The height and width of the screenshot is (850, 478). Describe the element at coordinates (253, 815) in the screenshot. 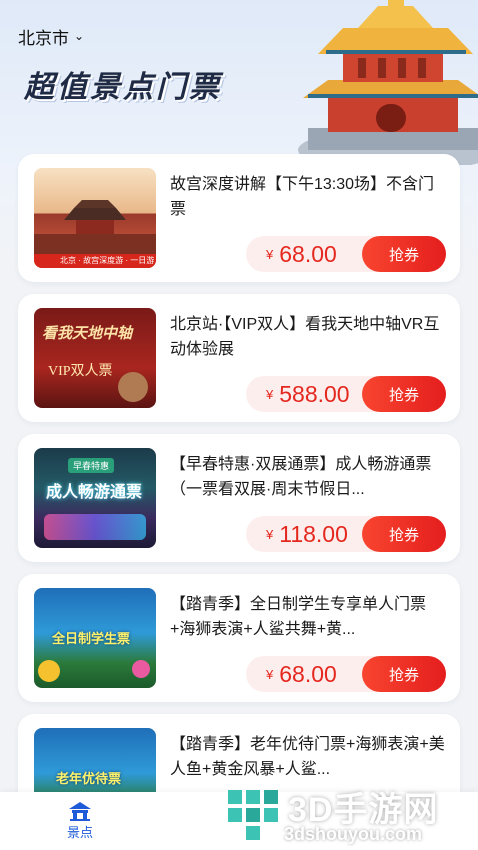

I see `watermark-logo-icon` at that location.